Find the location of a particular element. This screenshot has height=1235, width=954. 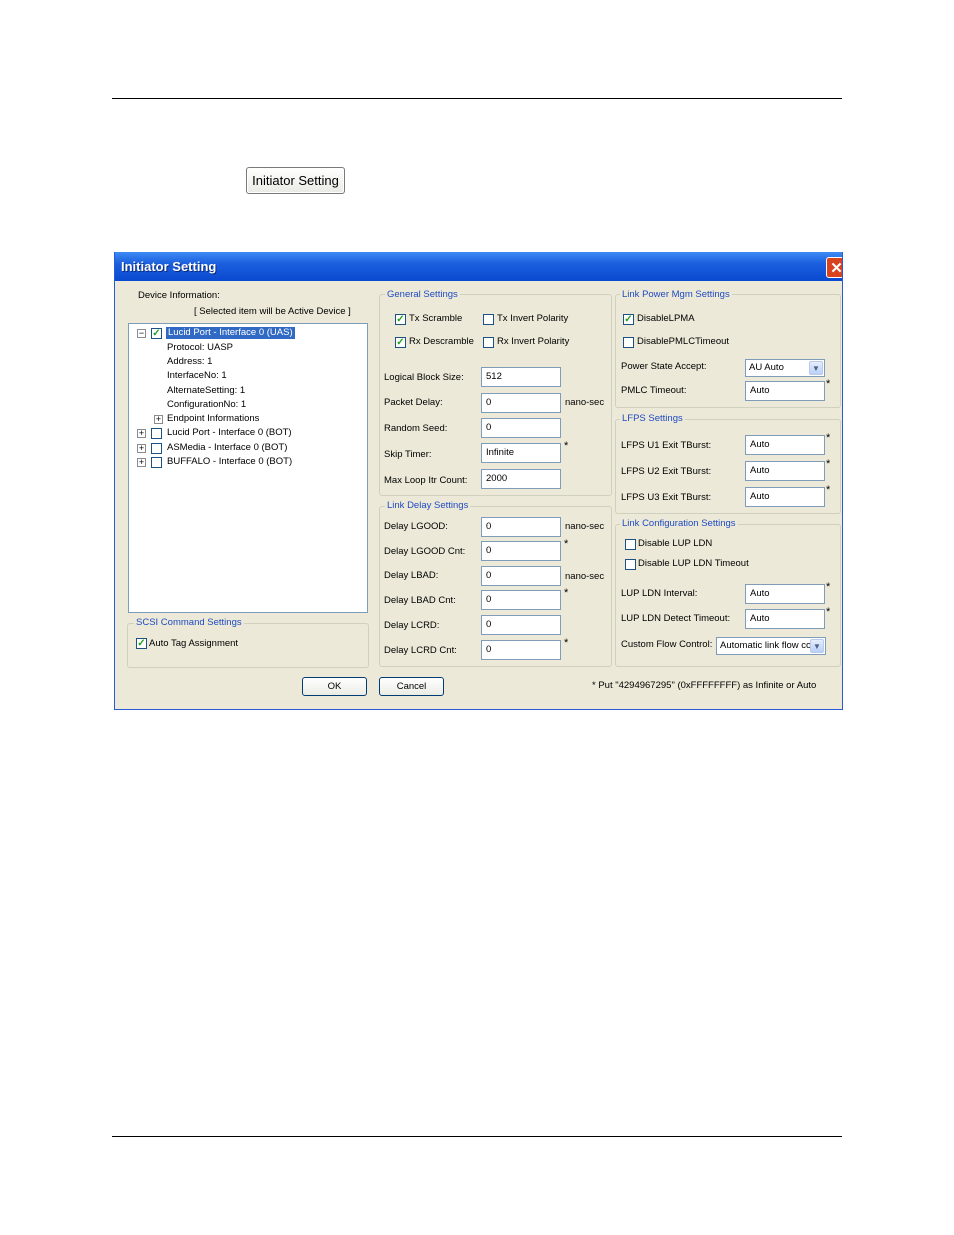

link-config-title: Link Configuration Settings is located at coordinates (679, 524).